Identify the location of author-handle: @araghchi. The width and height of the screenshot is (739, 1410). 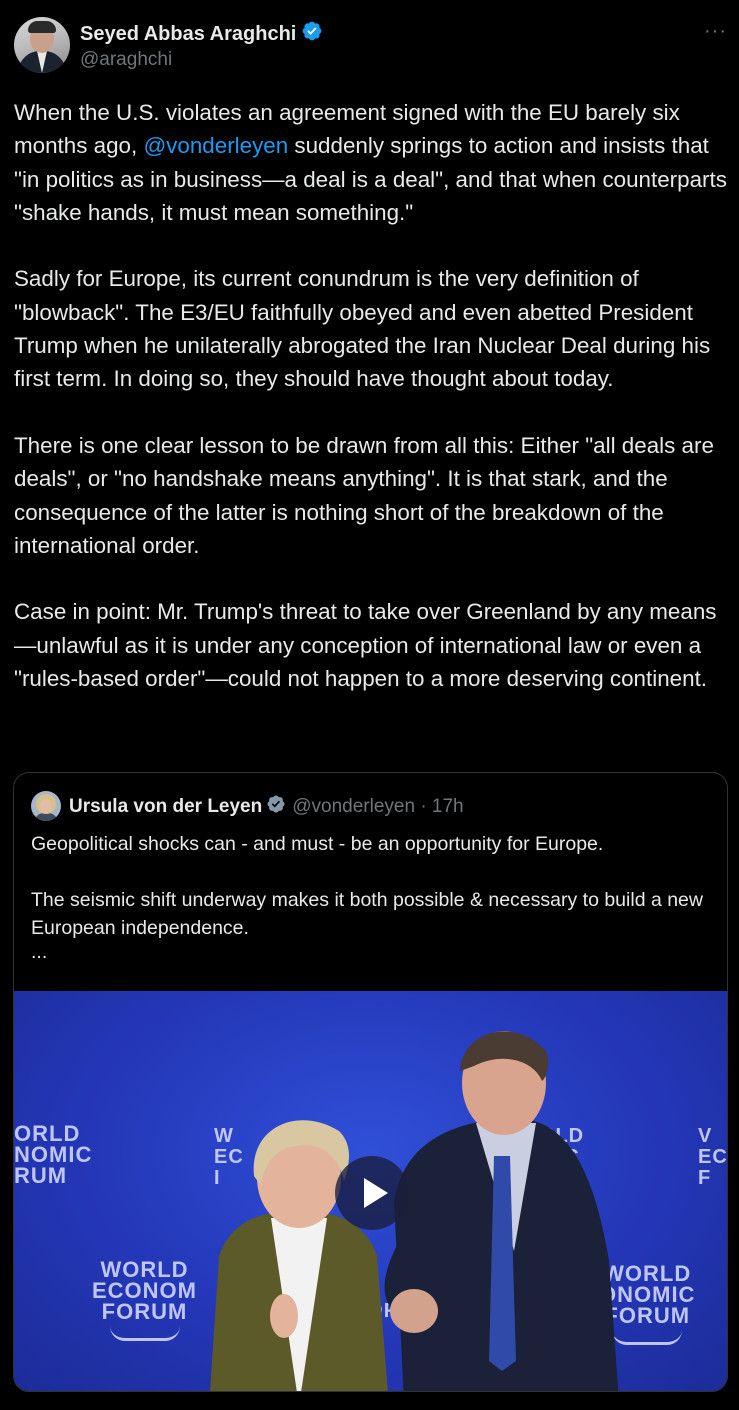
(126, 60).